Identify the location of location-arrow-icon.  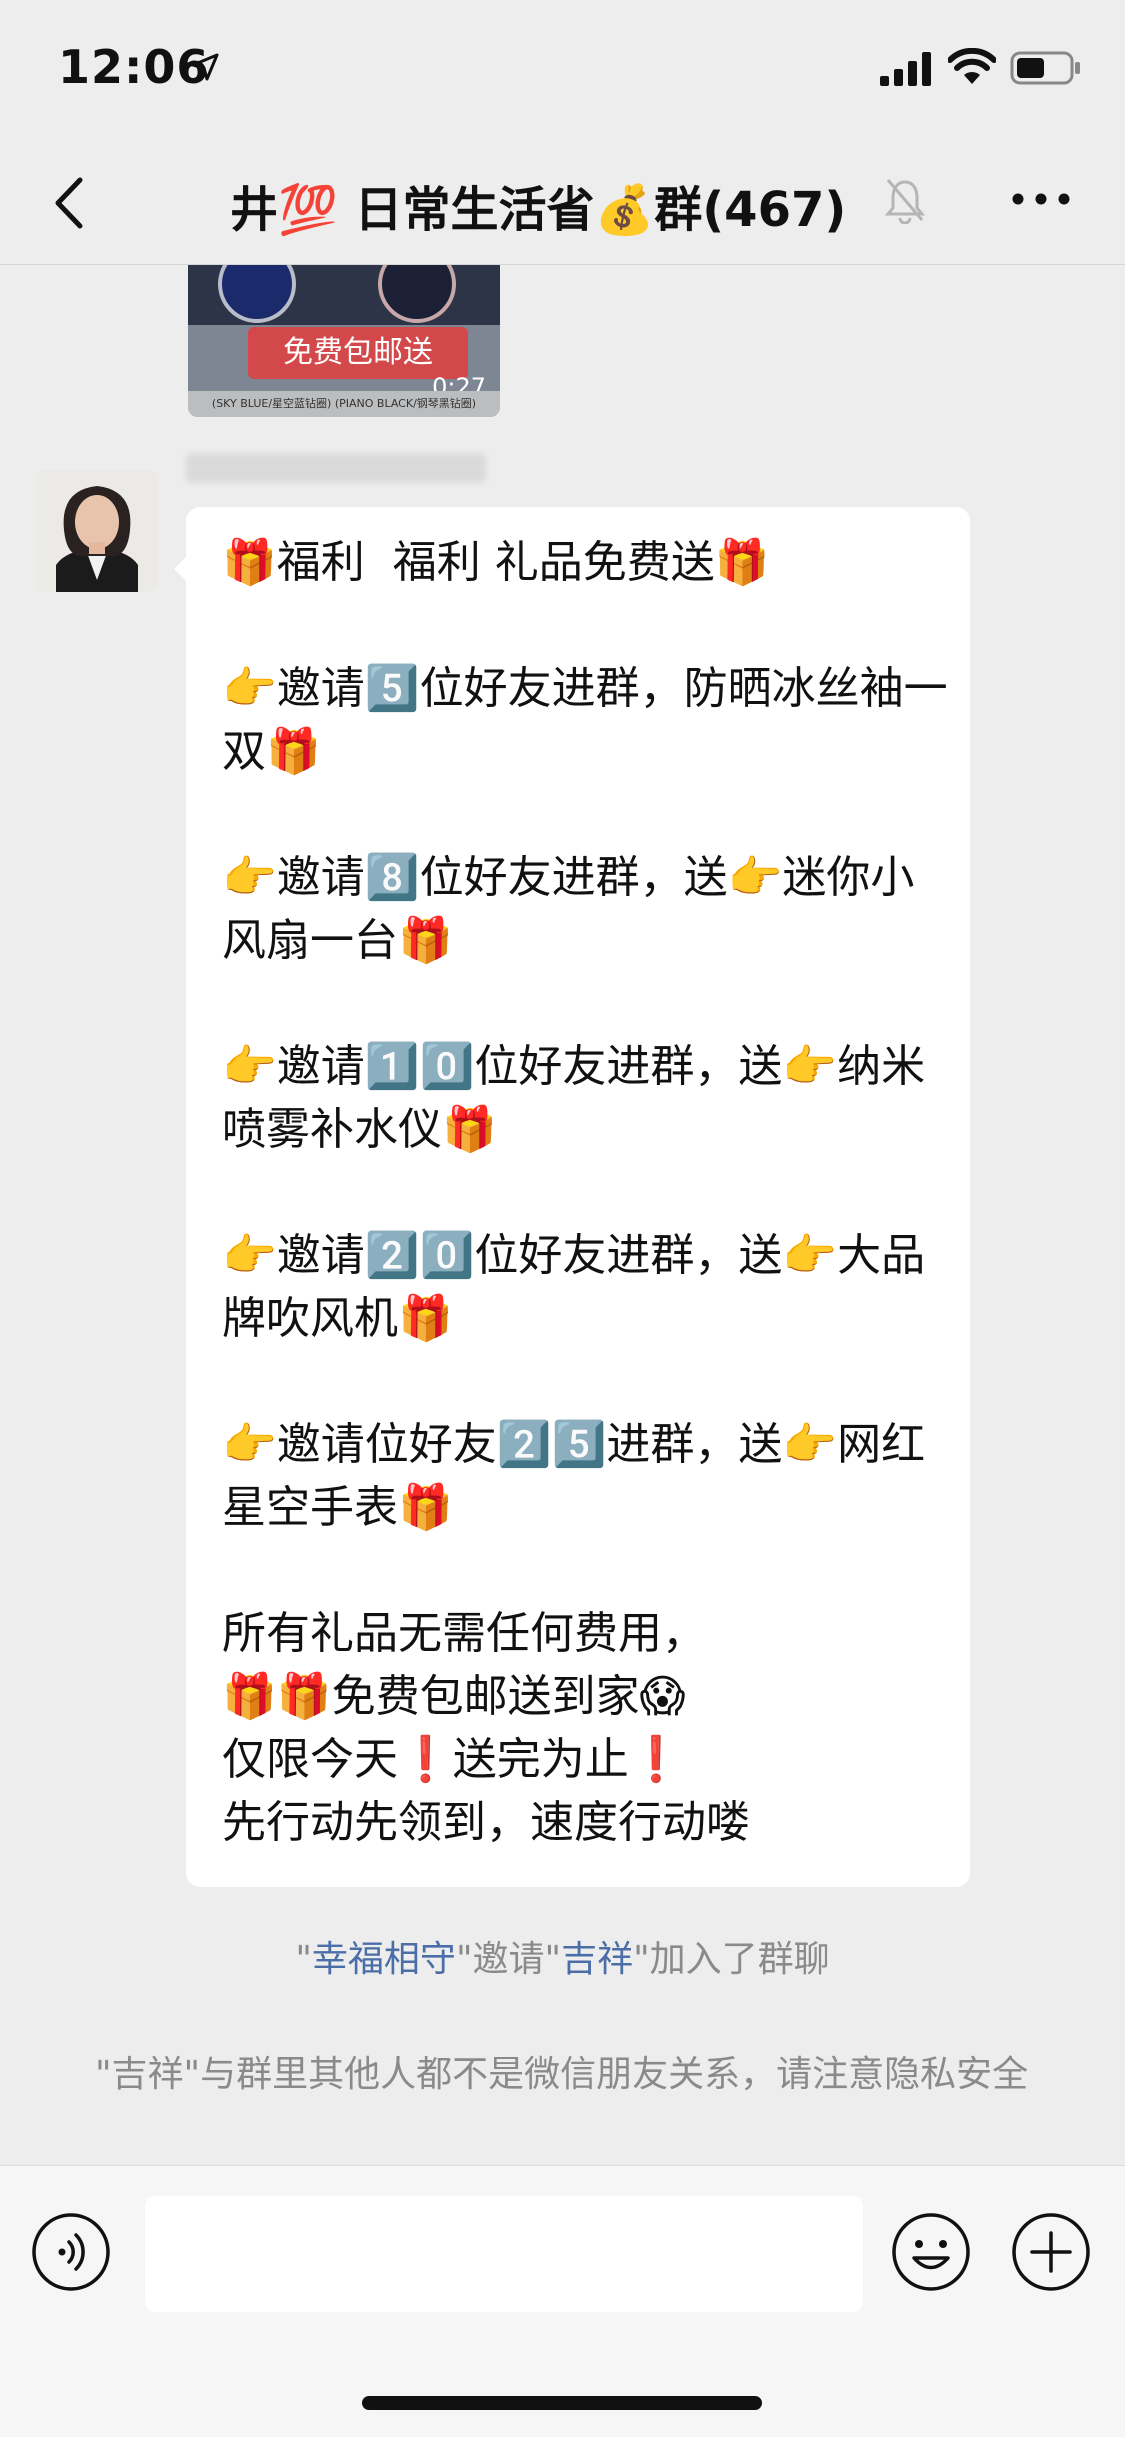
(205, 67).